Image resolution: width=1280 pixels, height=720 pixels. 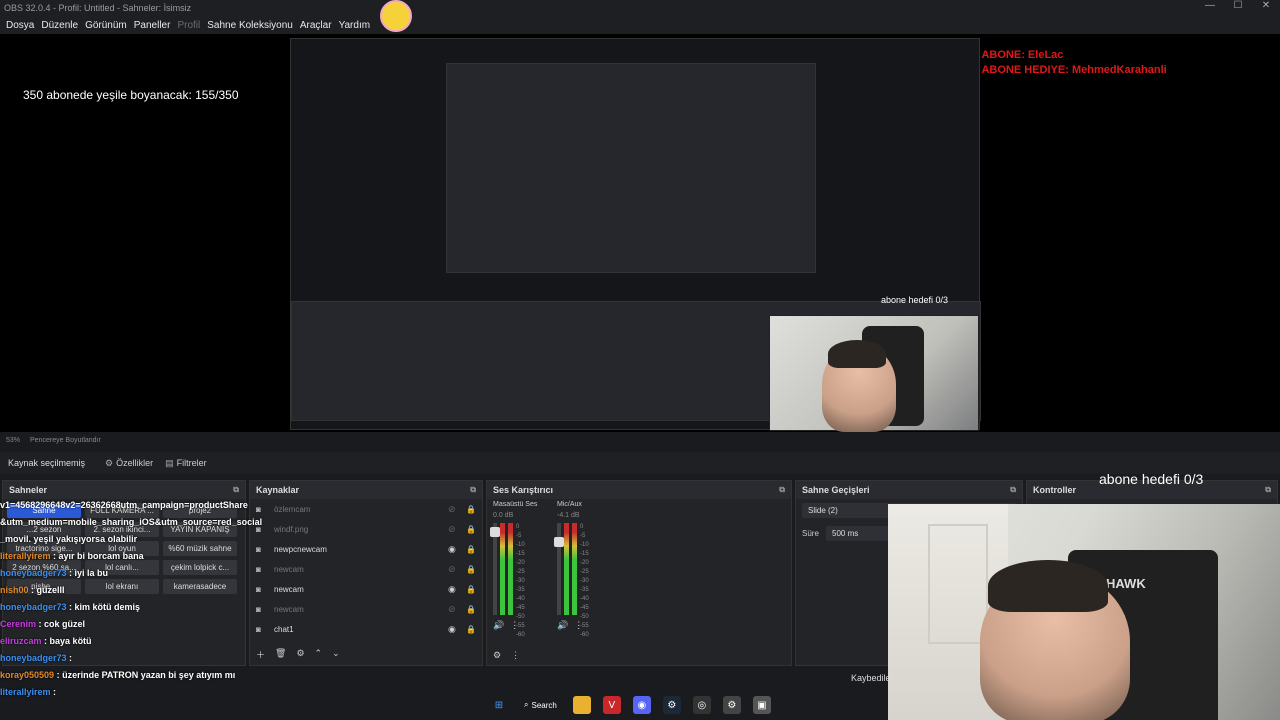 I want to click on properties-button: ⚙ Özellikler, so click(x=129, y=463).